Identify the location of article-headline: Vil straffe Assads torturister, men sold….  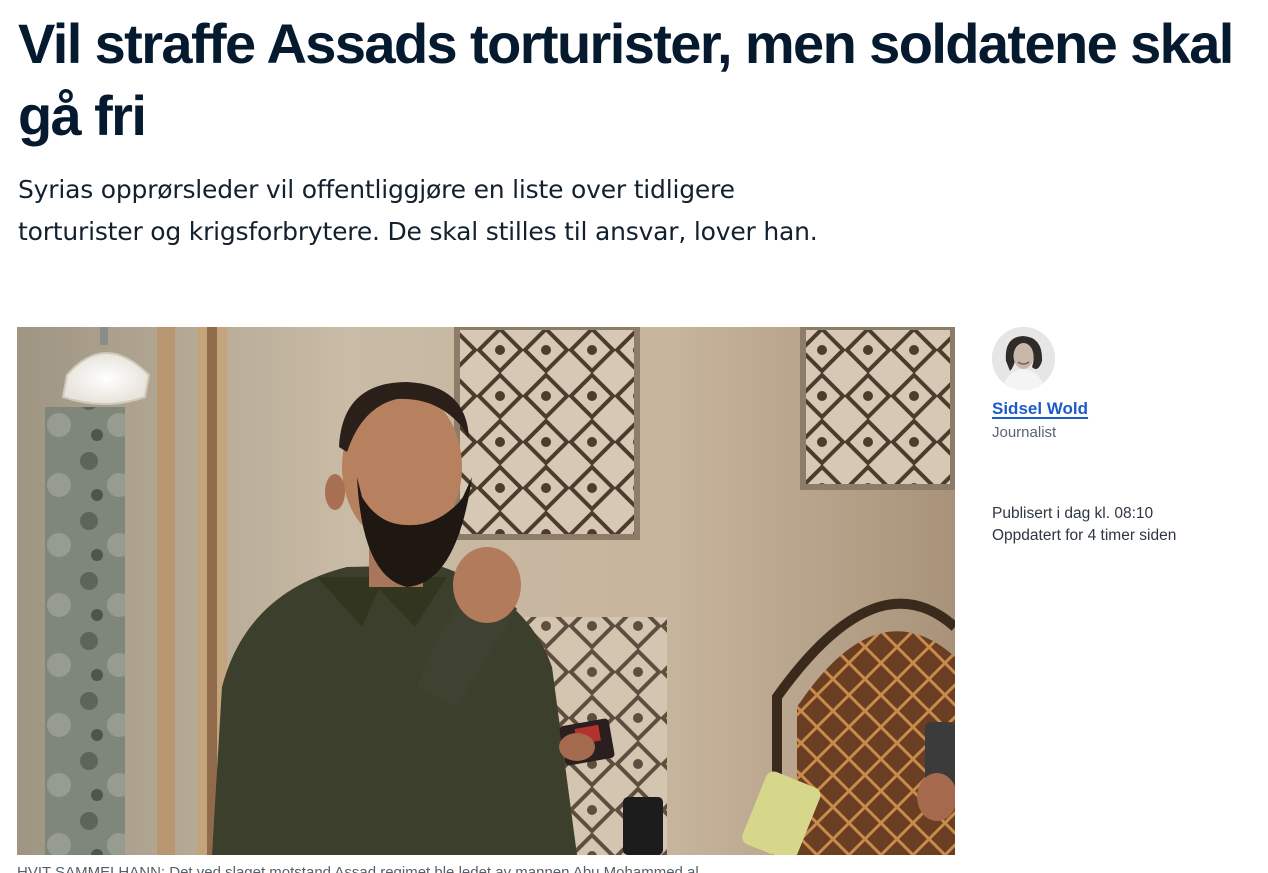
(626, 79).